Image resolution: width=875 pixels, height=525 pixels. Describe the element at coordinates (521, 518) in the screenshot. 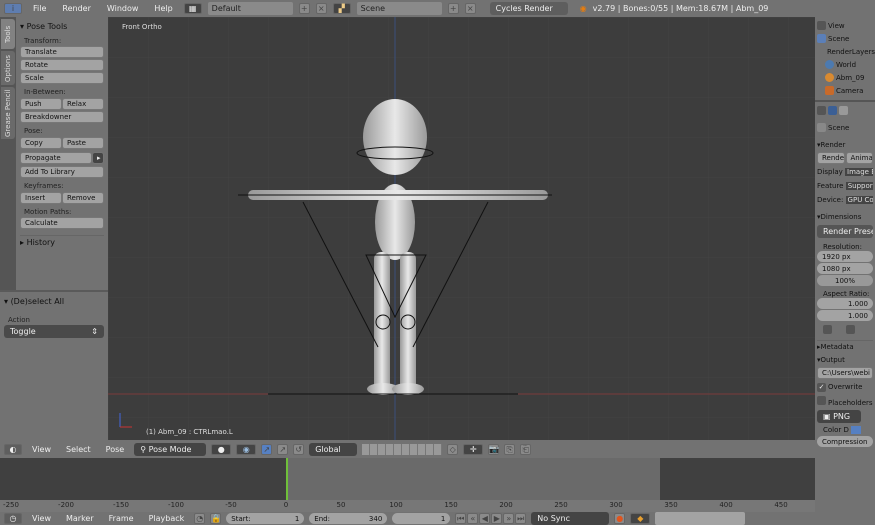

I see `jump-end-icon: ⏭` at that location.